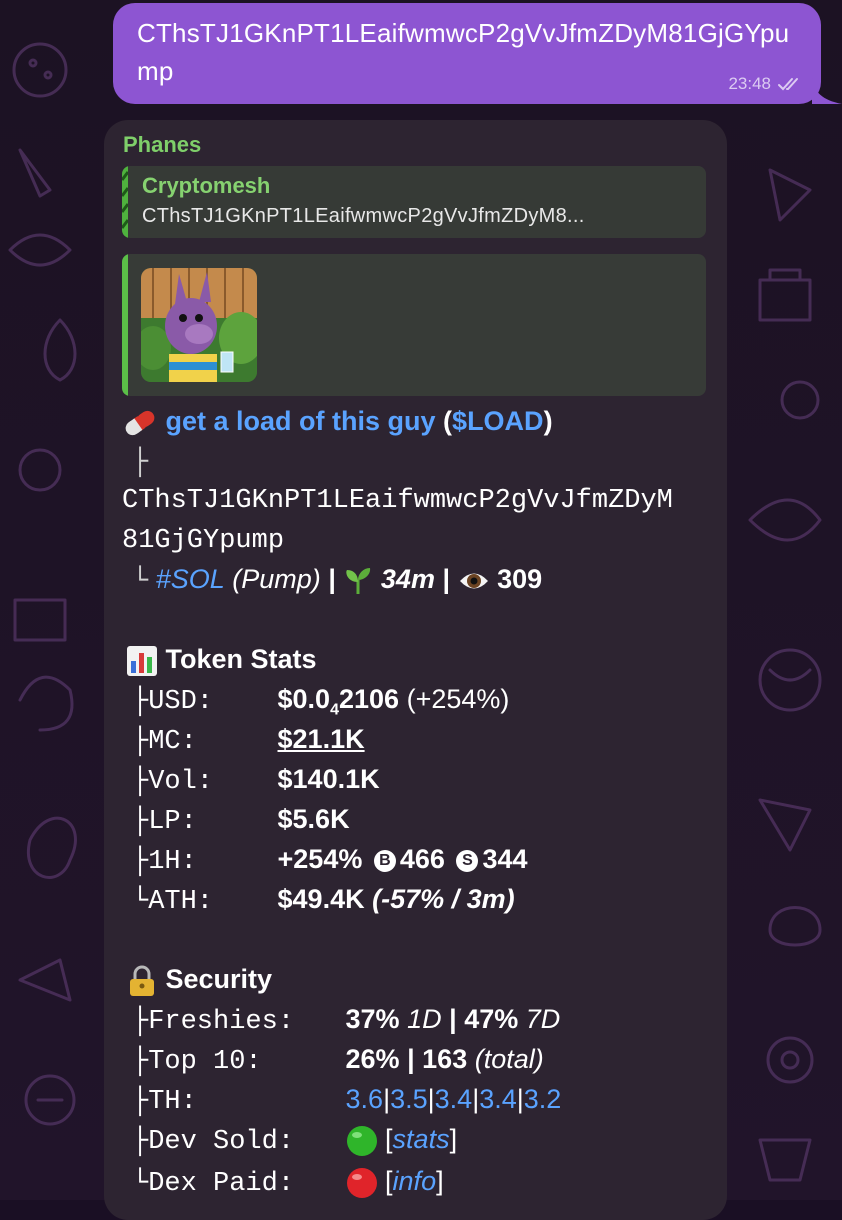  Describe the element at coordinates (276, 579) in the screenshot. I see `platform-label: (Pump)` at that location.